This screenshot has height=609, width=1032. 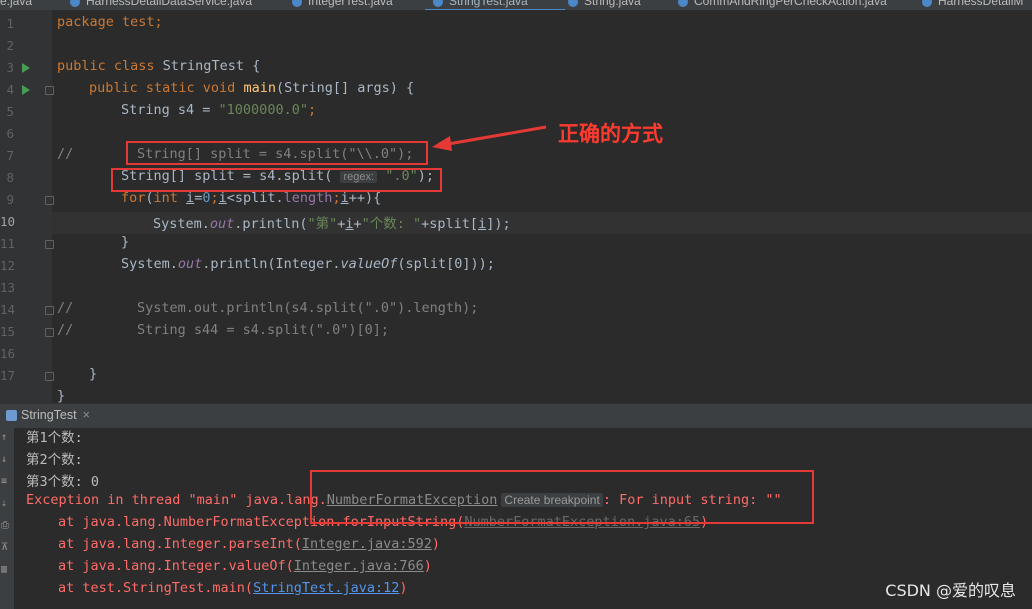 I want to click on code-text: .println(Integer., so click(x=271, y=264).